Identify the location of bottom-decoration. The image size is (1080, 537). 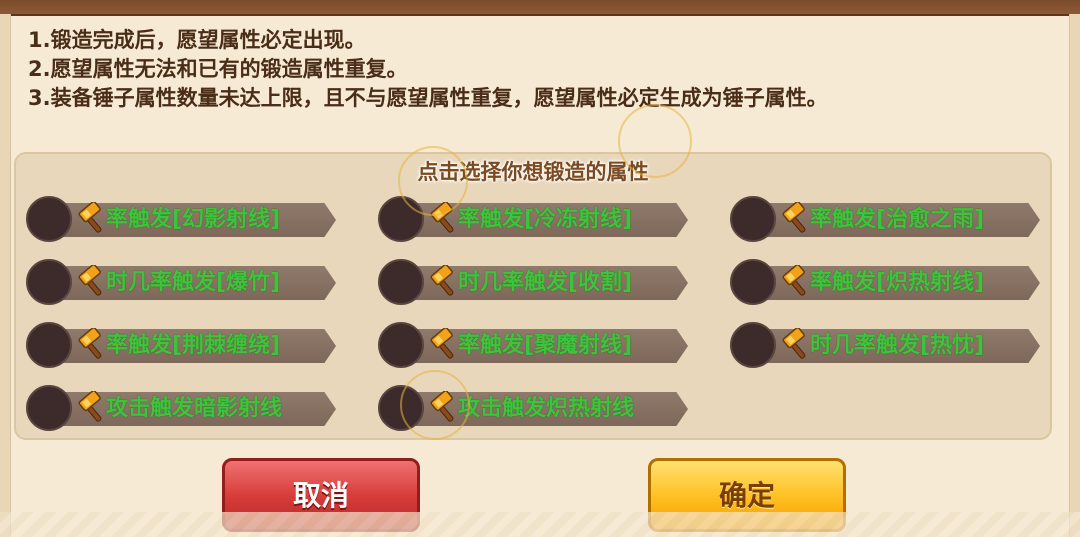
(540, 524).